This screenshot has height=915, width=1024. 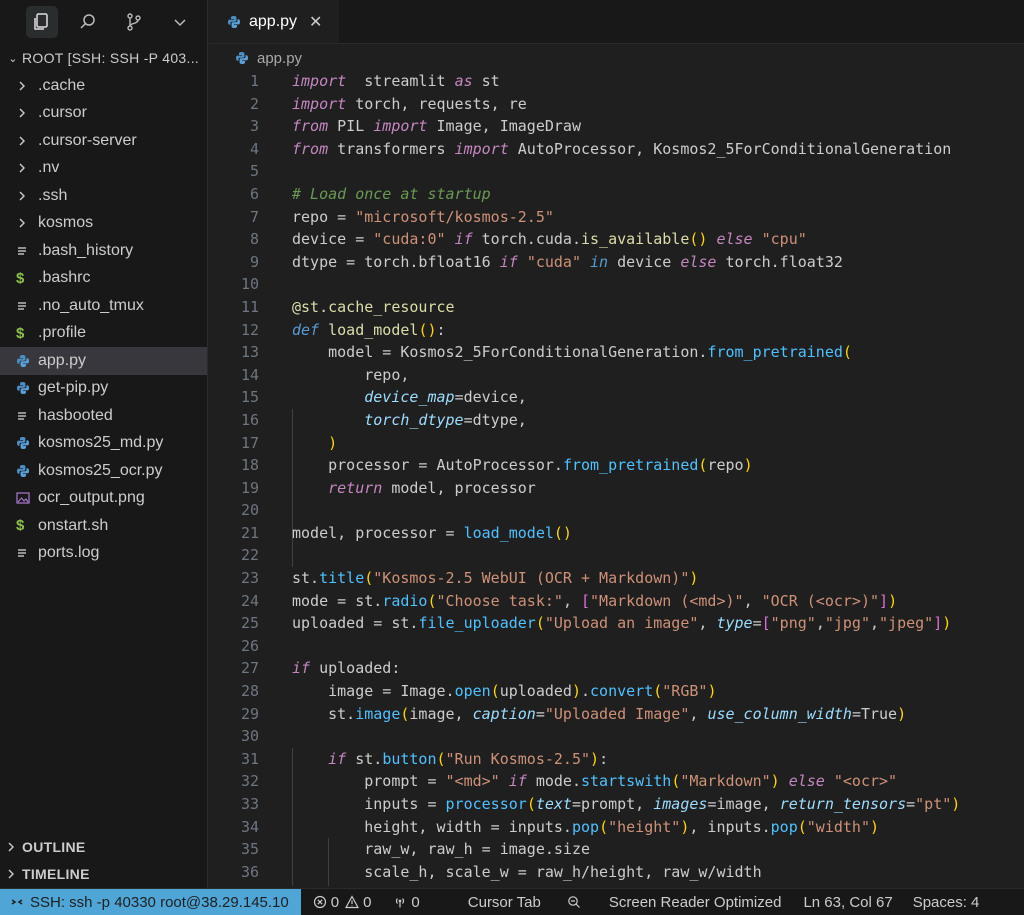 I want to click on code-token: ], so click(x=938, y=623).